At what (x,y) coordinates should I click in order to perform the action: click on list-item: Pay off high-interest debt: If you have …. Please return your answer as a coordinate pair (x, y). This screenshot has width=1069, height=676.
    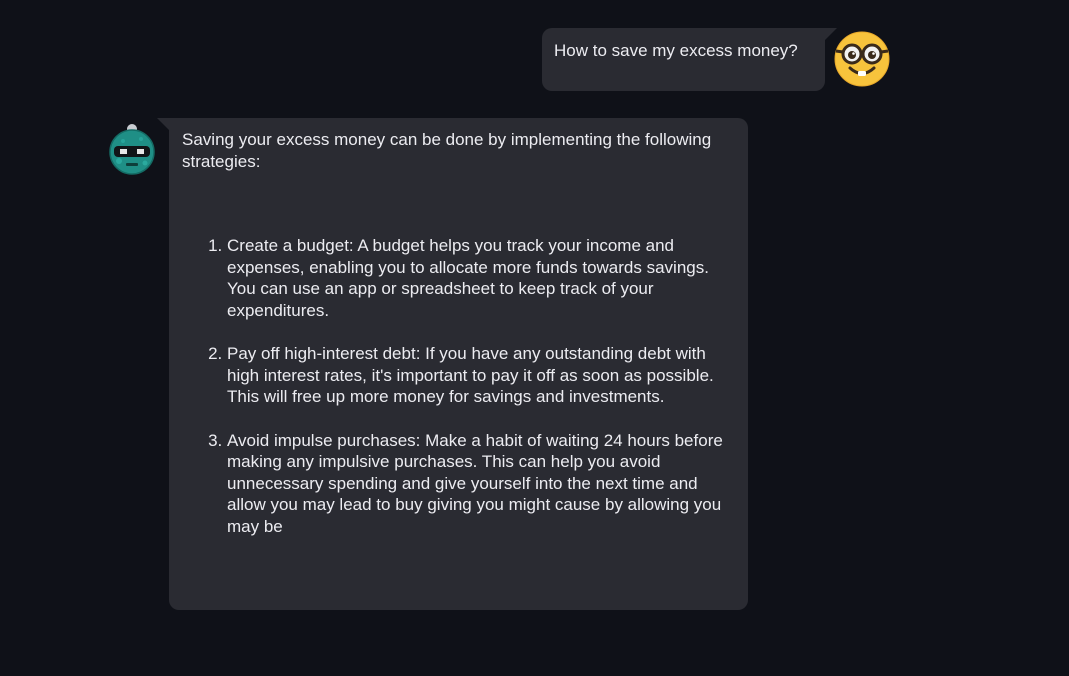
    Looking at the image, I should click on (481, 375).